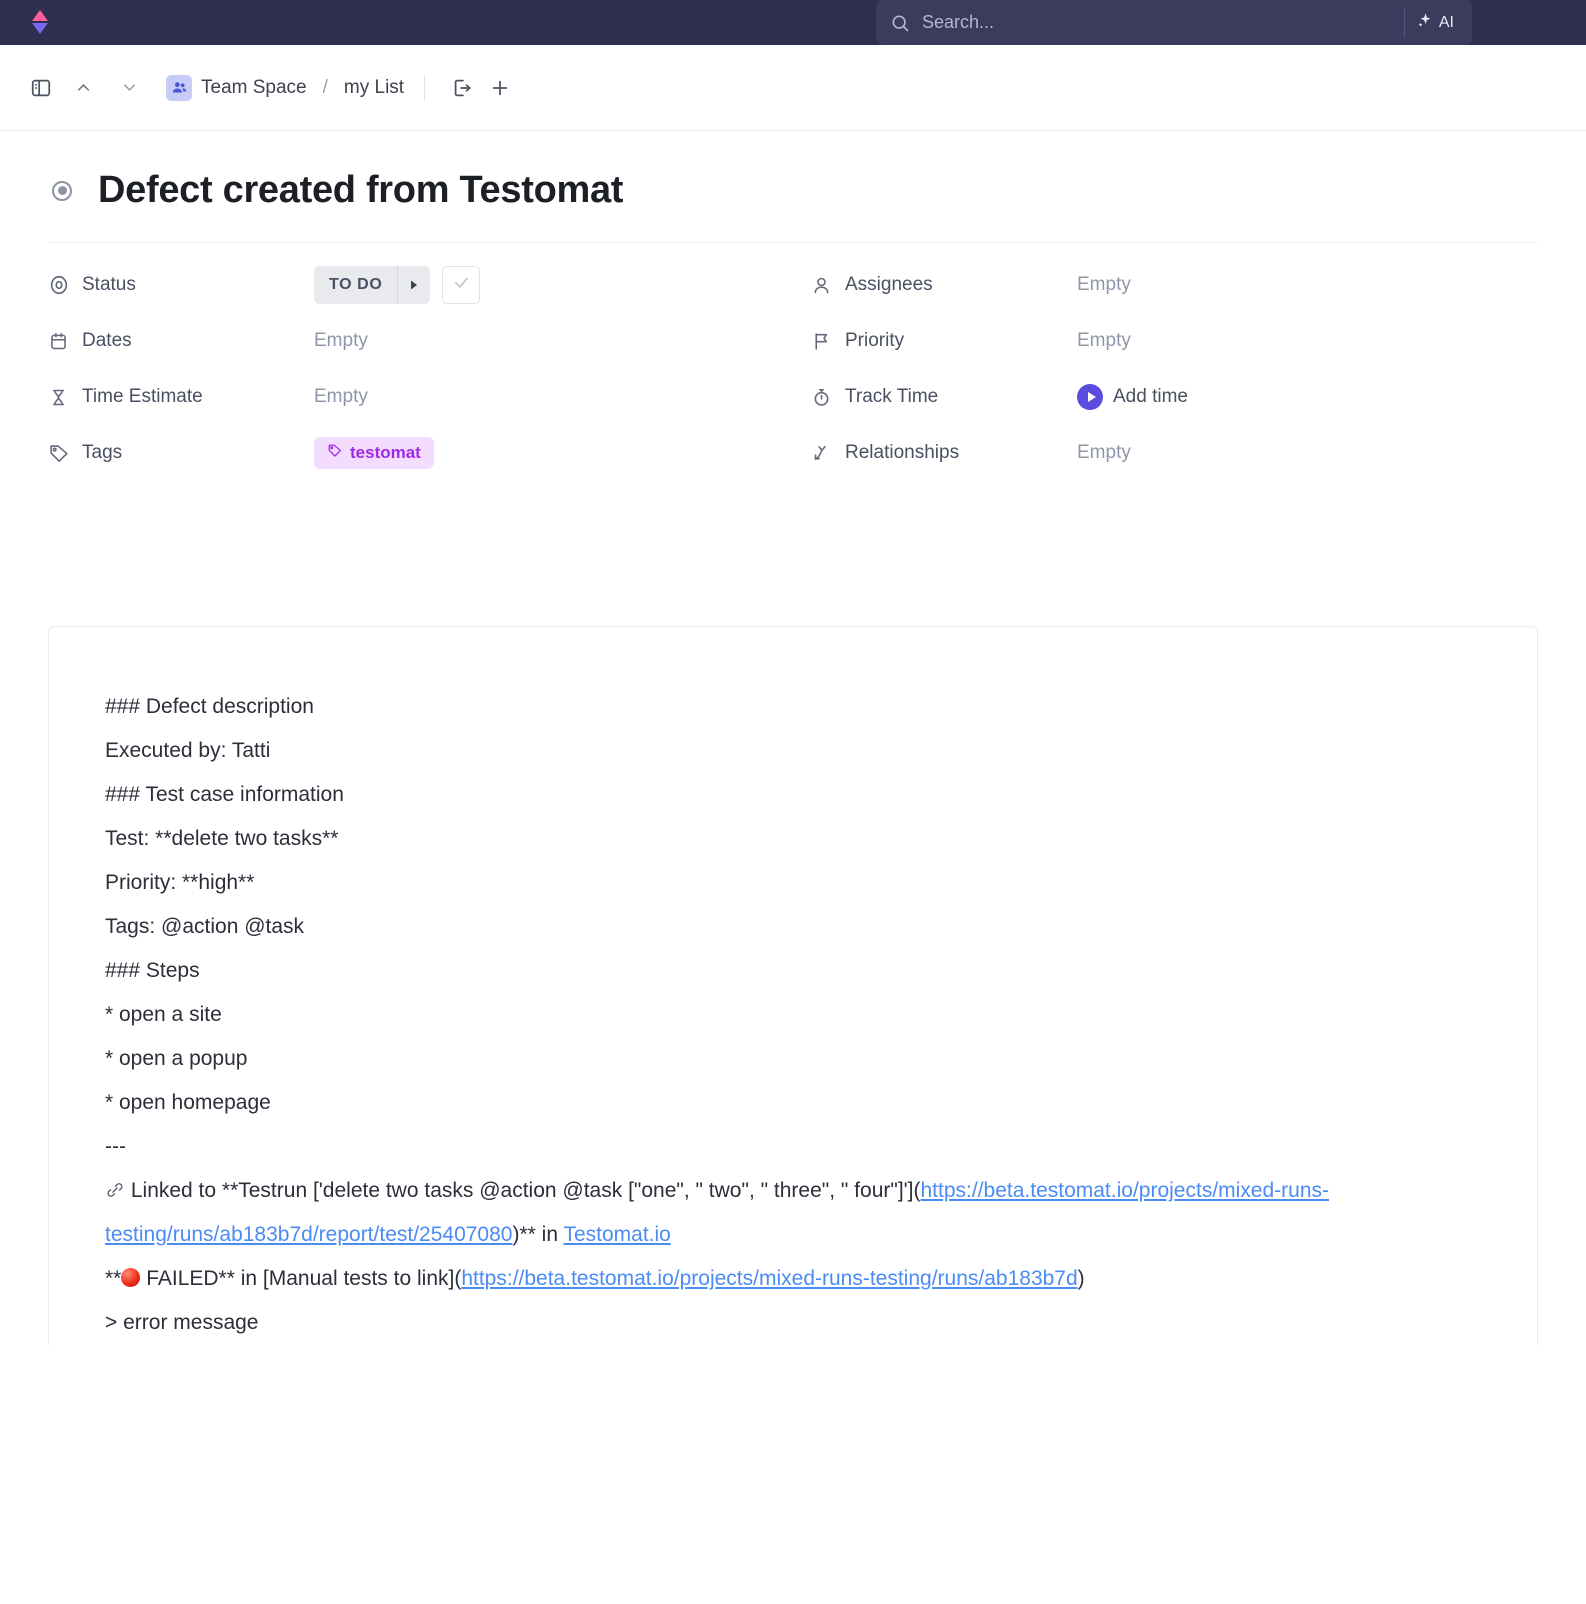 This screenshot has width=1586, height=1604. I want to click on global-search-bar: AI, so click(1174, 22).